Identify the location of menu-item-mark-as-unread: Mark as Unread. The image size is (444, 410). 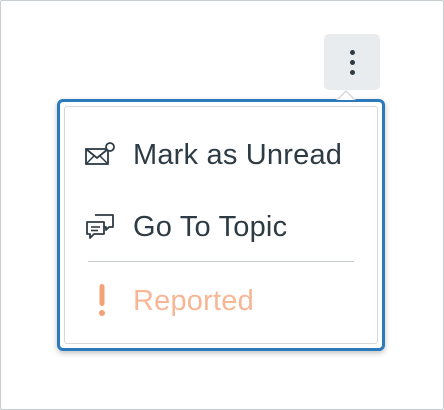
(222, 155).